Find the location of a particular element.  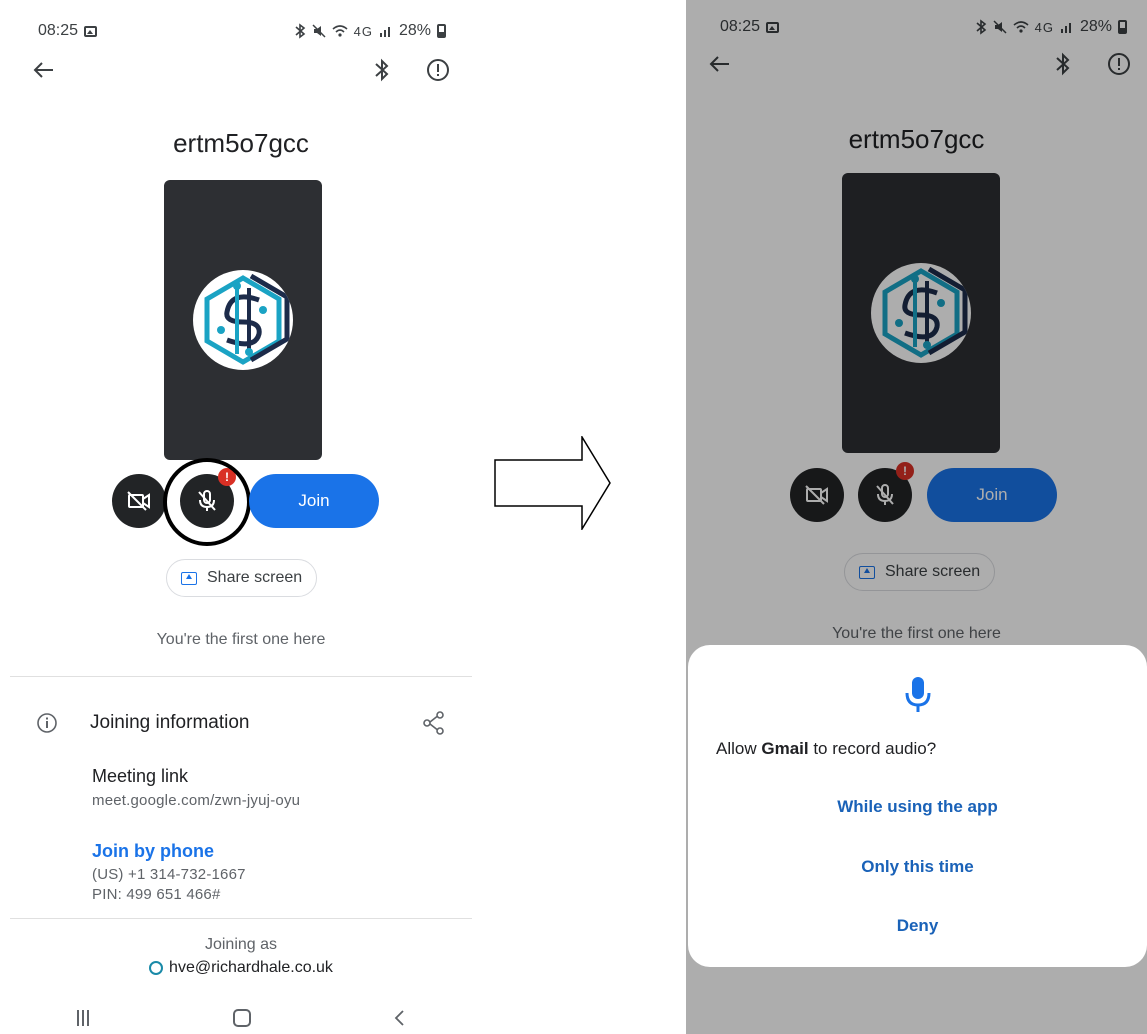

network-type-label: 4G is located at coordinates (363, 31).